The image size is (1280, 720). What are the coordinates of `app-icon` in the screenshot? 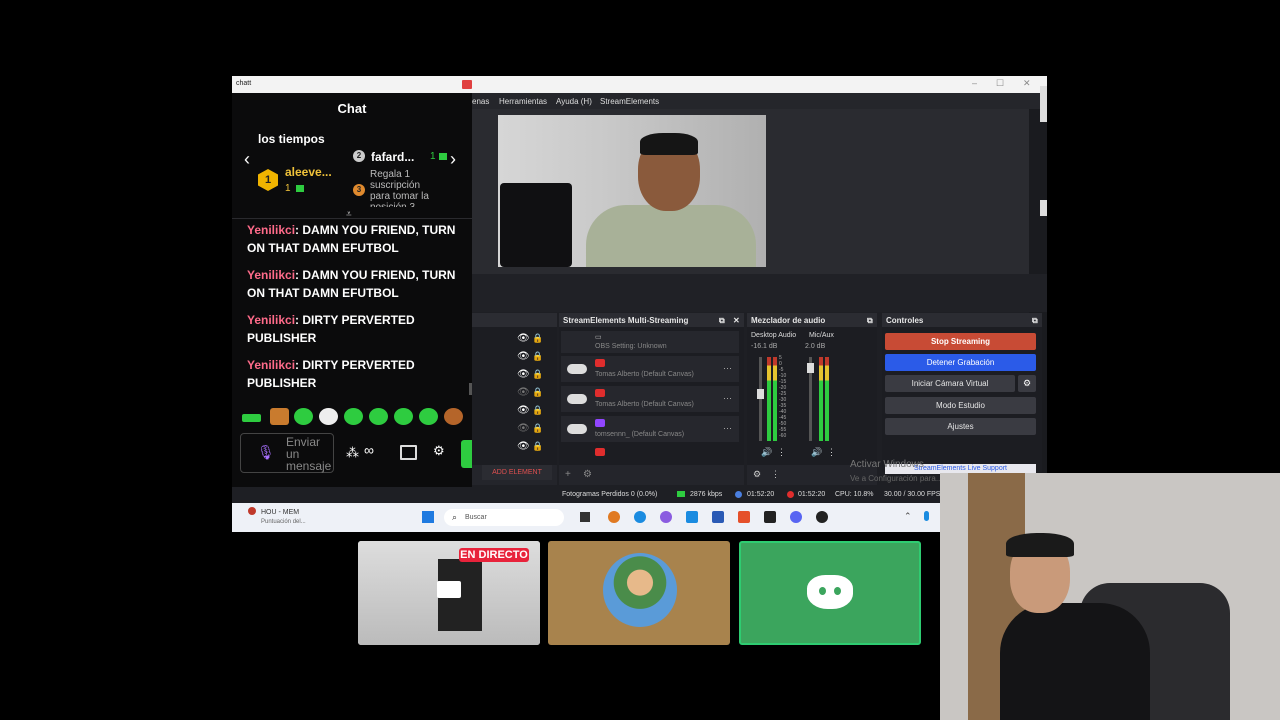 It's located at (770, 517).